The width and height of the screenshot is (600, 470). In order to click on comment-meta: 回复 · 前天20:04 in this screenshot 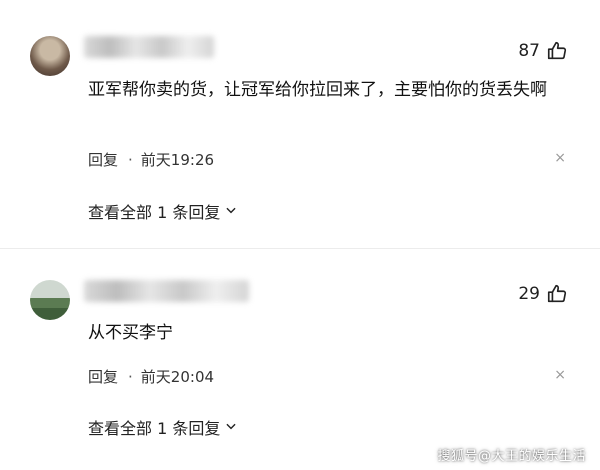, I will do `click(151, 376)`.